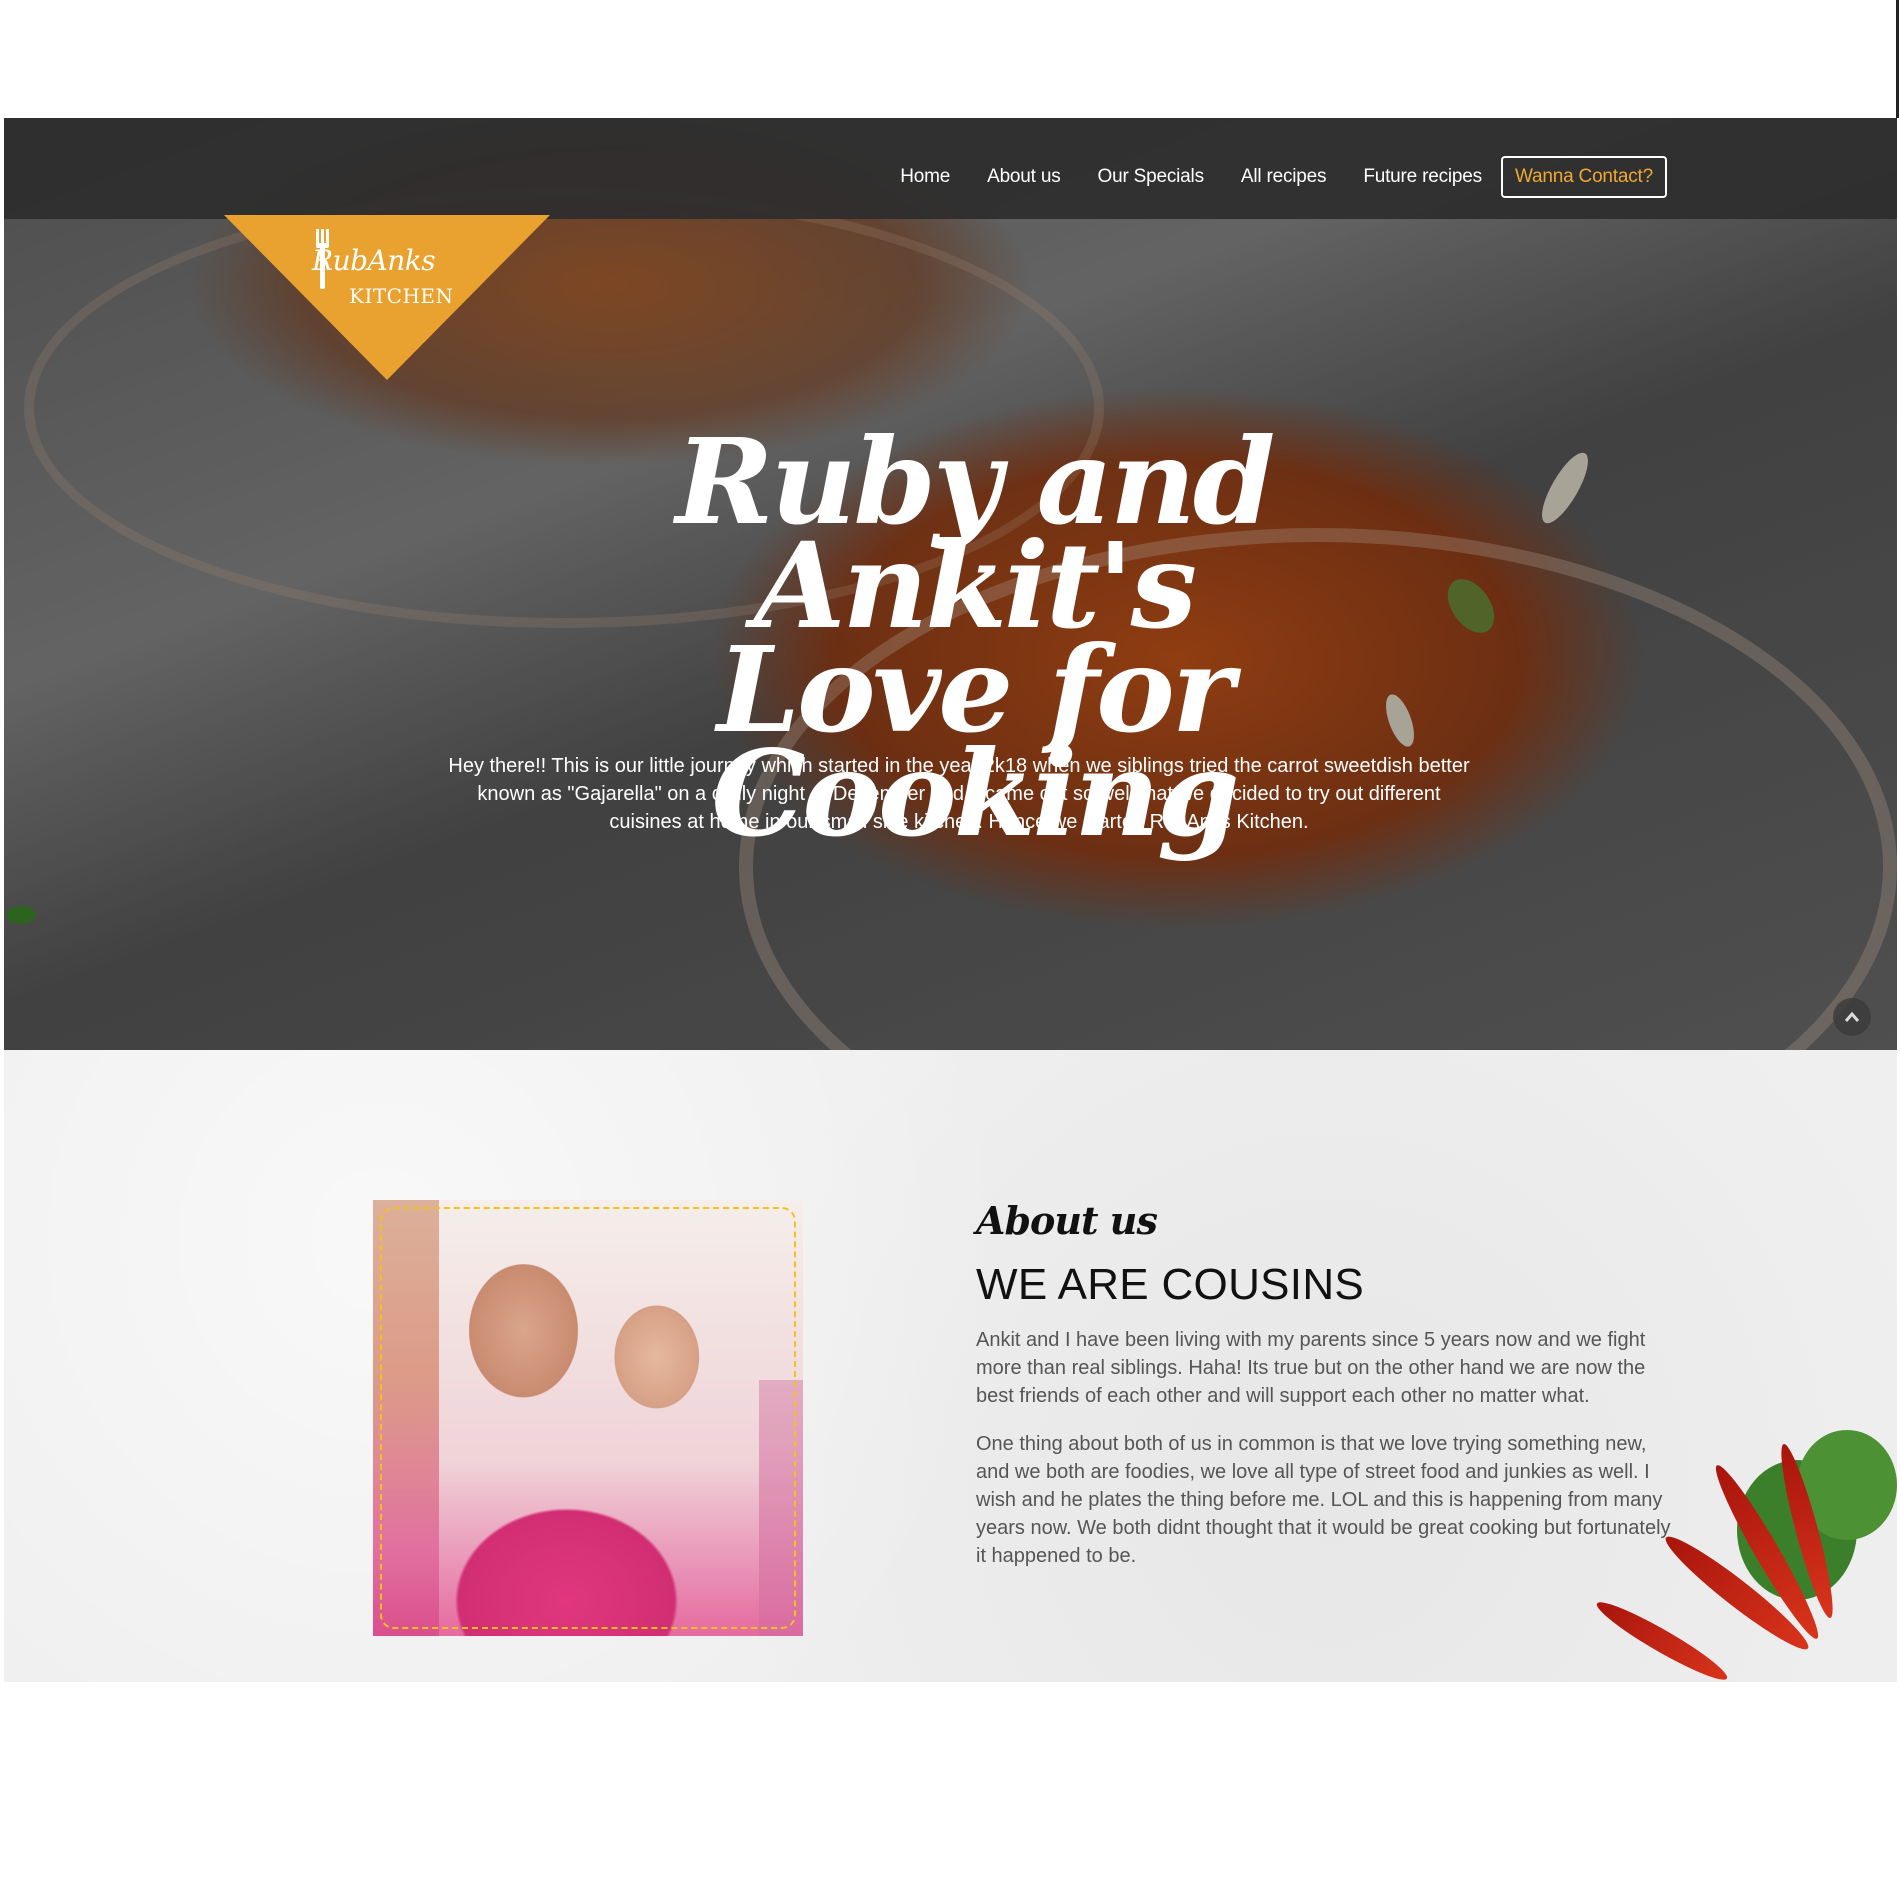 This screenshot has height=1900, width=1900. Describe the element at coordinates (1732, 1556) in the screenshot. I see `chili-cilantro-decoration` at that location.